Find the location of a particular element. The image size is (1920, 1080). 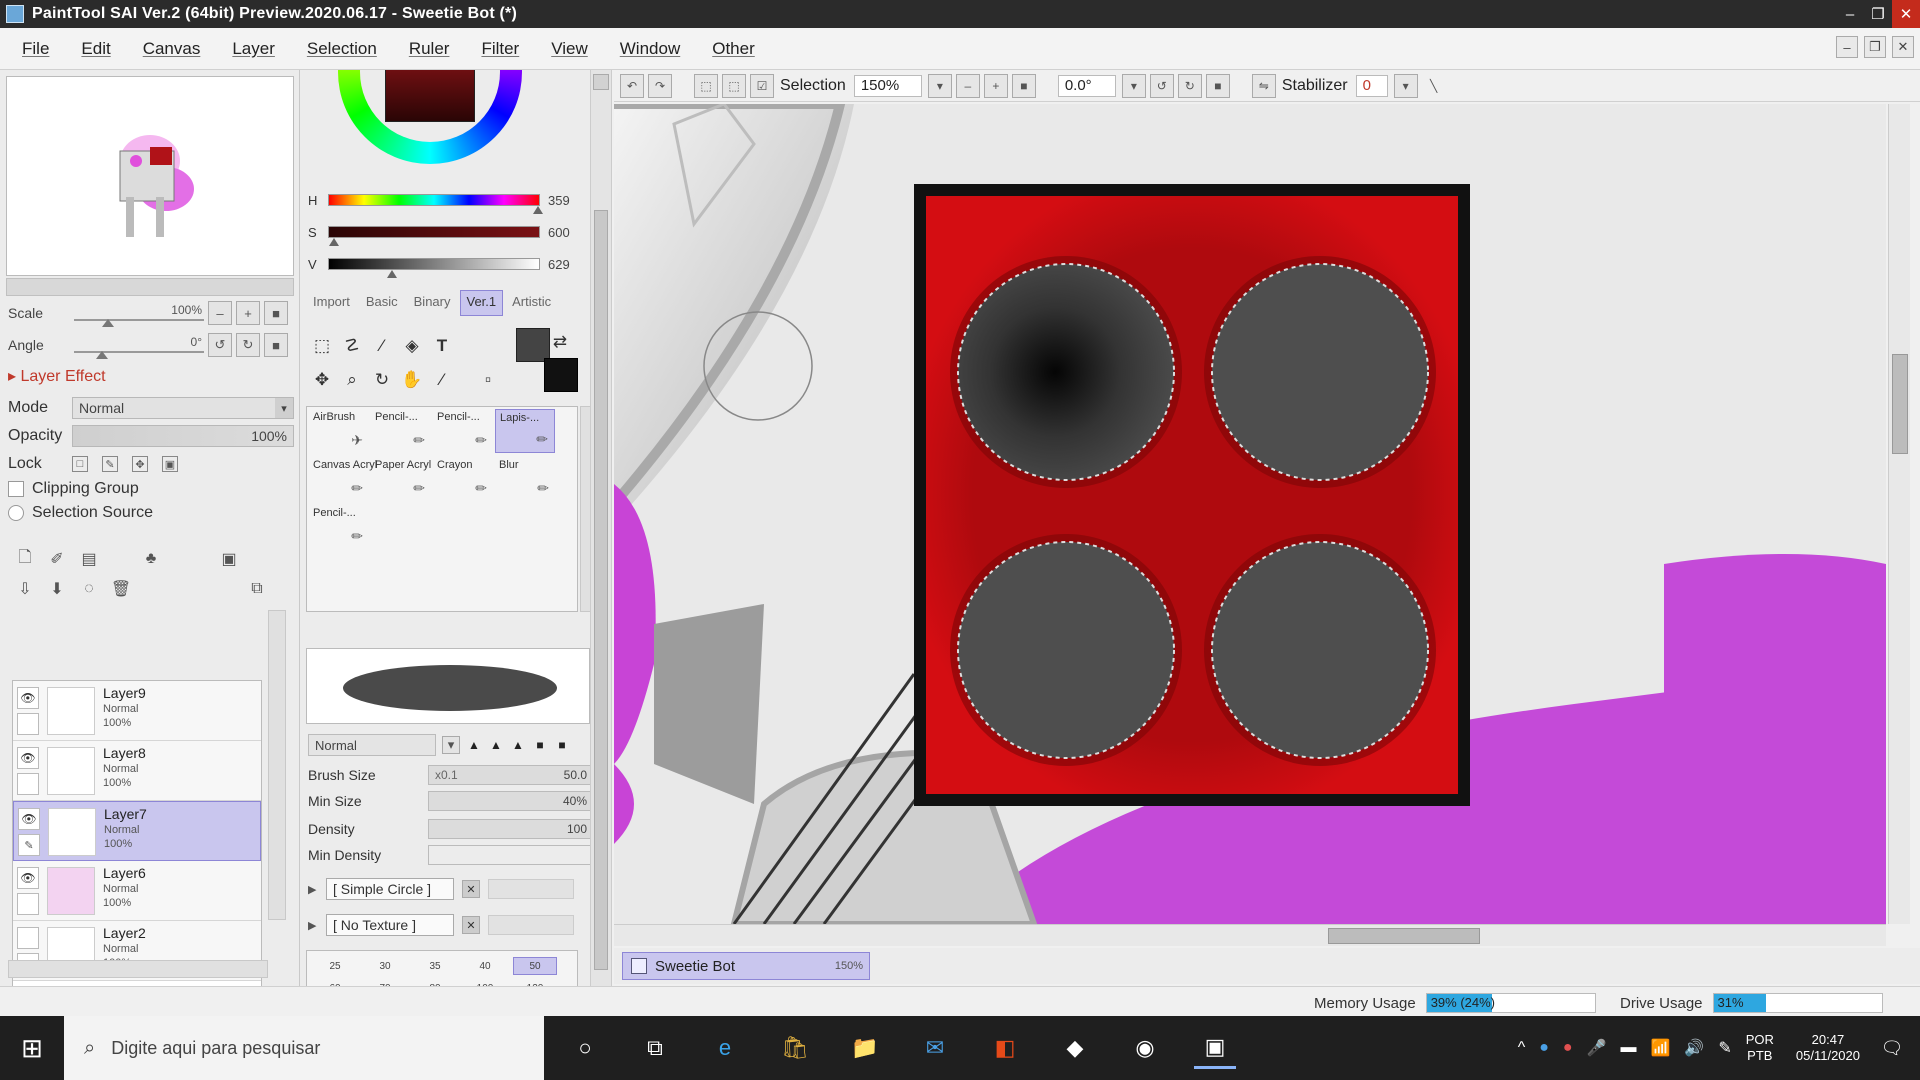

brush-lapis: Lapis-... ✏ is located at coordinates (525, 431).